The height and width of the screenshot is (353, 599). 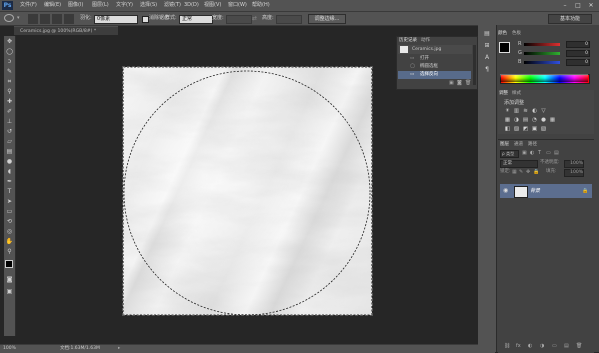 What do you see at coordinates (565, 5) in the screenshot?
I see `minimize-button: –` at bounding box center [565, 5].